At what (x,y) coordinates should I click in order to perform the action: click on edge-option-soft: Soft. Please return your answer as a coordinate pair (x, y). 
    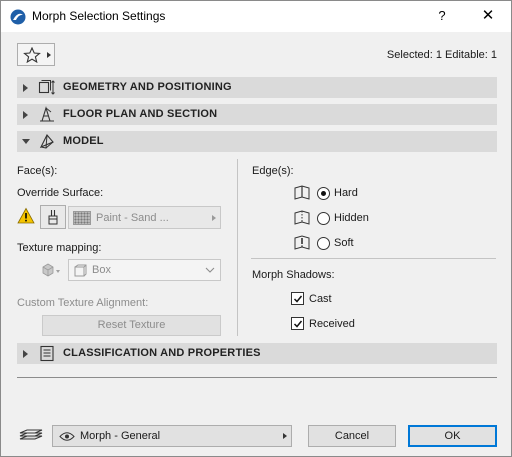
    Looking at the image, I should click on (343, 243).